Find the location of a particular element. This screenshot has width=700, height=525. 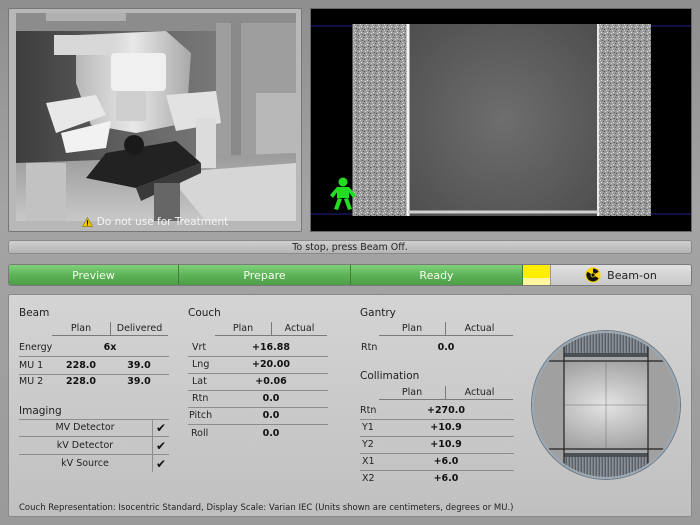

gantry-row-label: Rtn is located at coordinates (369, 347).